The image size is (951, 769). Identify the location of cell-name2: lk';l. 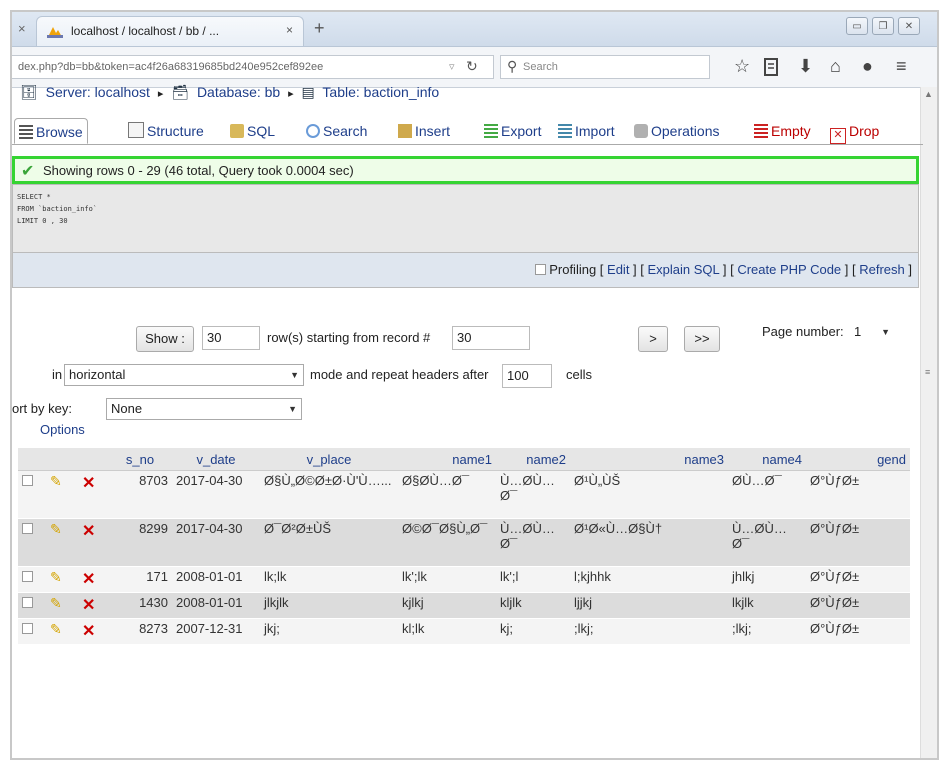
(533, 579).